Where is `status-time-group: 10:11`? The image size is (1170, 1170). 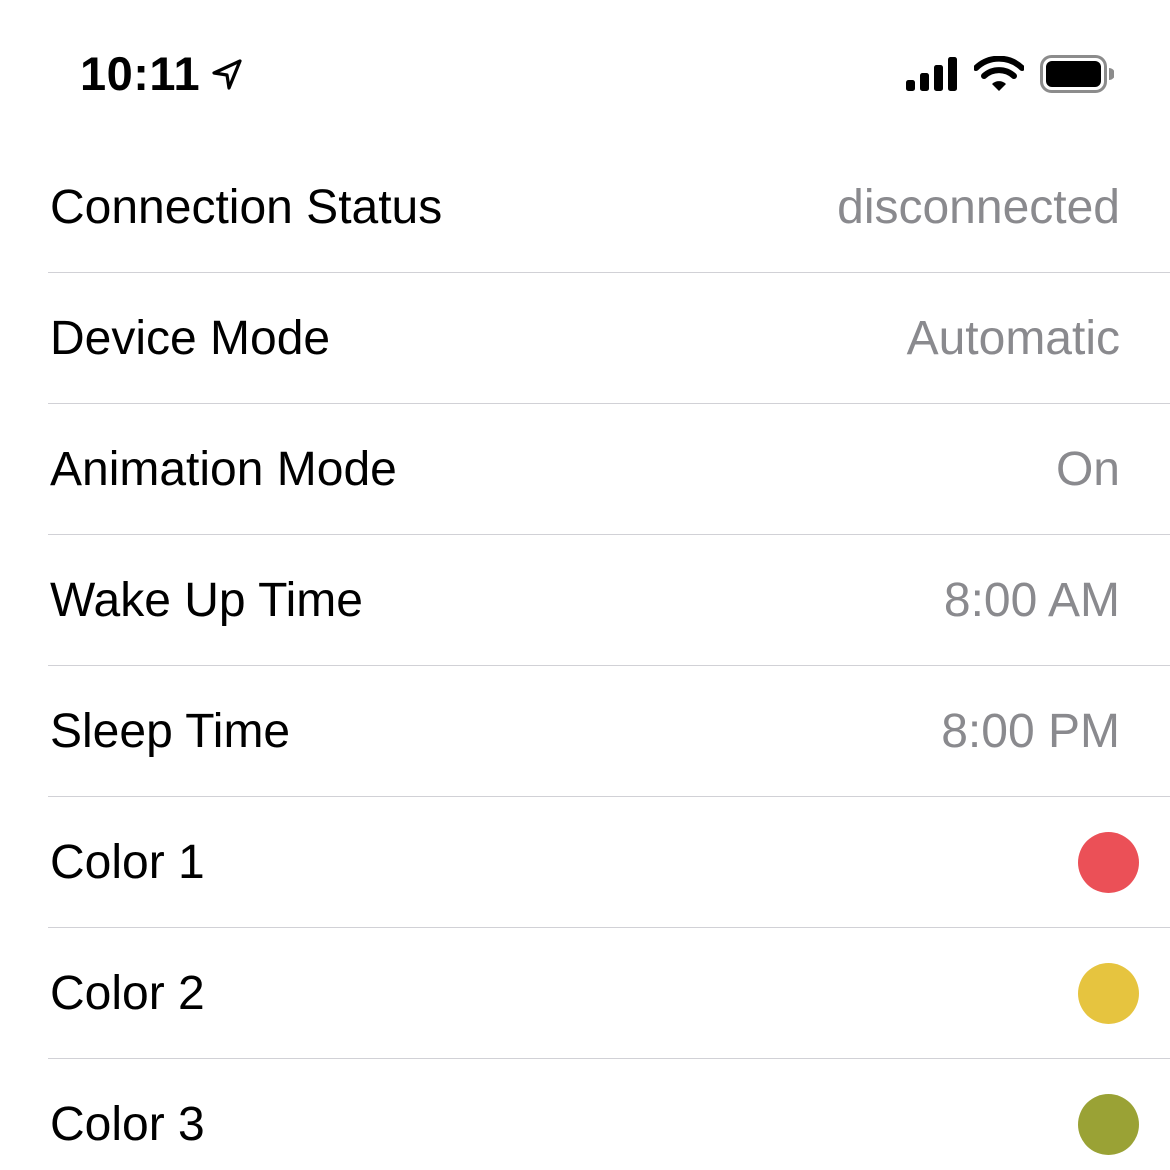
status-time-group: 10:11 is located at coordinates (162, 74).